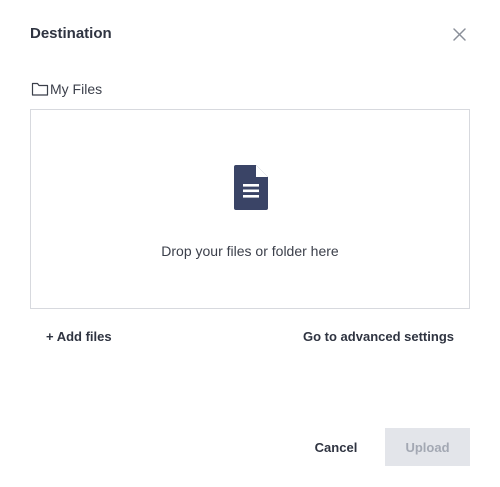 The height and width of the screenshot is (487, 500). I want to click on upload-button: Upload, so click(427, 447).